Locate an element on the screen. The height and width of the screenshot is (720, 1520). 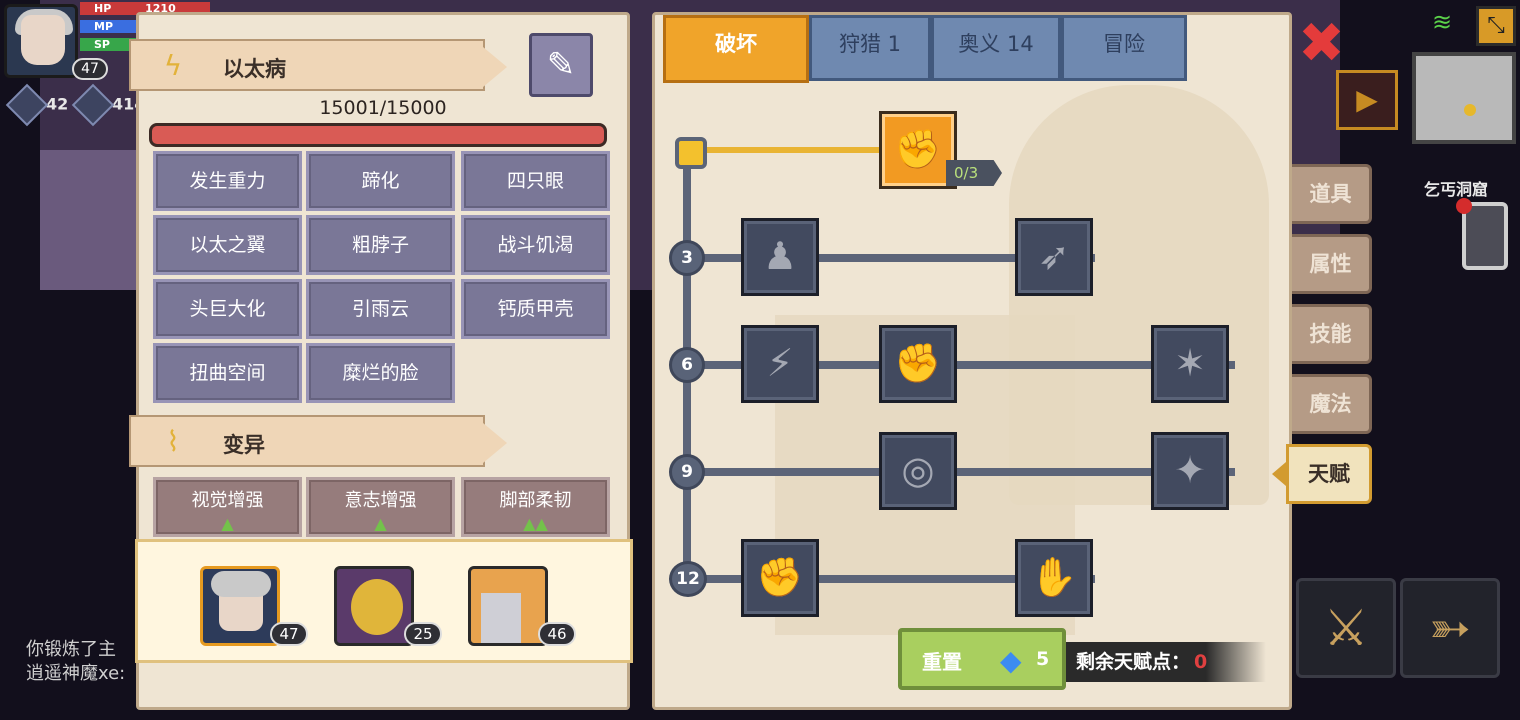
active-tab-arrow is located at coordinates (1279, 474).